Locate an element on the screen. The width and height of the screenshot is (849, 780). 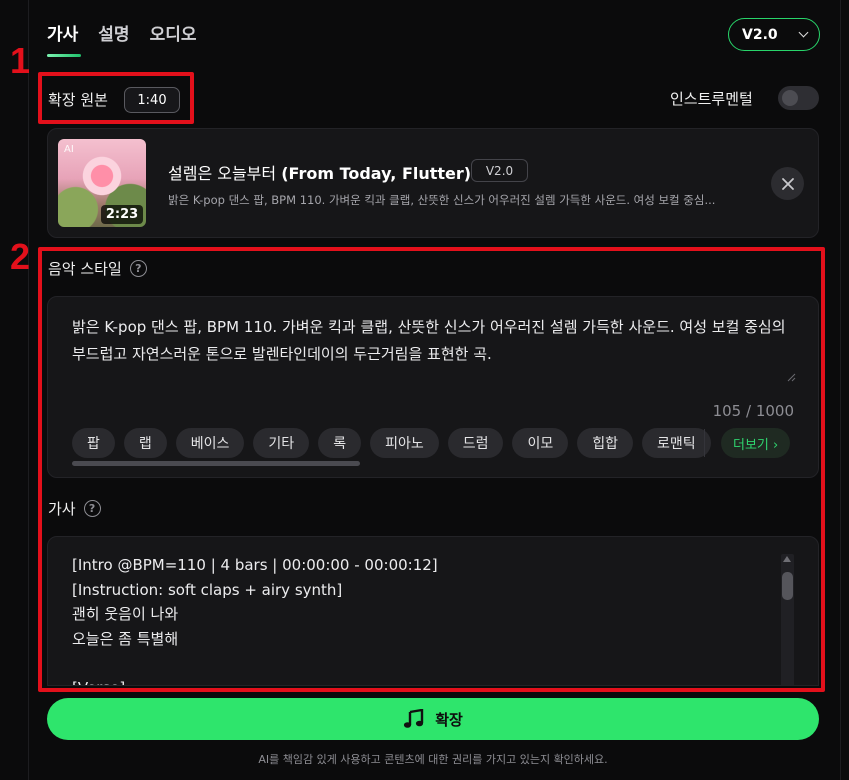
lyric-line is located at coordinates (422, 663).